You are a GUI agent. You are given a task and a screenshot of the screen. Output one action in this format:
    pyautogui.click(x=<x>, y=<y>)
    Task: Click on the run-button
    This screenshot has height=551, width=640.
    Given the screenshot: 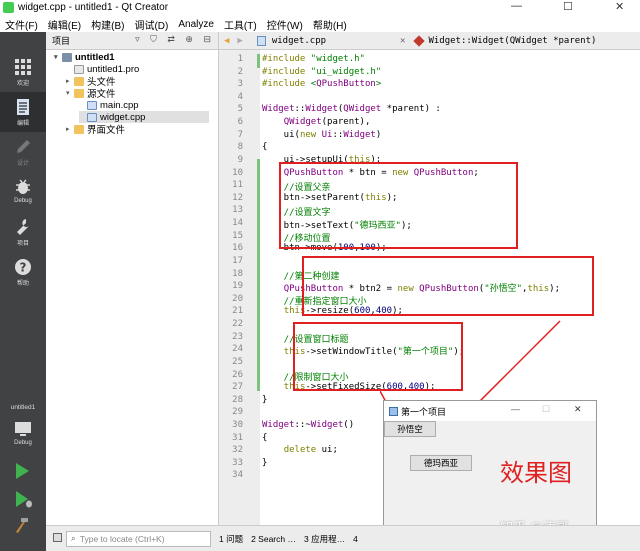 What is the action you would take?
    pyautogui.click(x=22, y=472)
    